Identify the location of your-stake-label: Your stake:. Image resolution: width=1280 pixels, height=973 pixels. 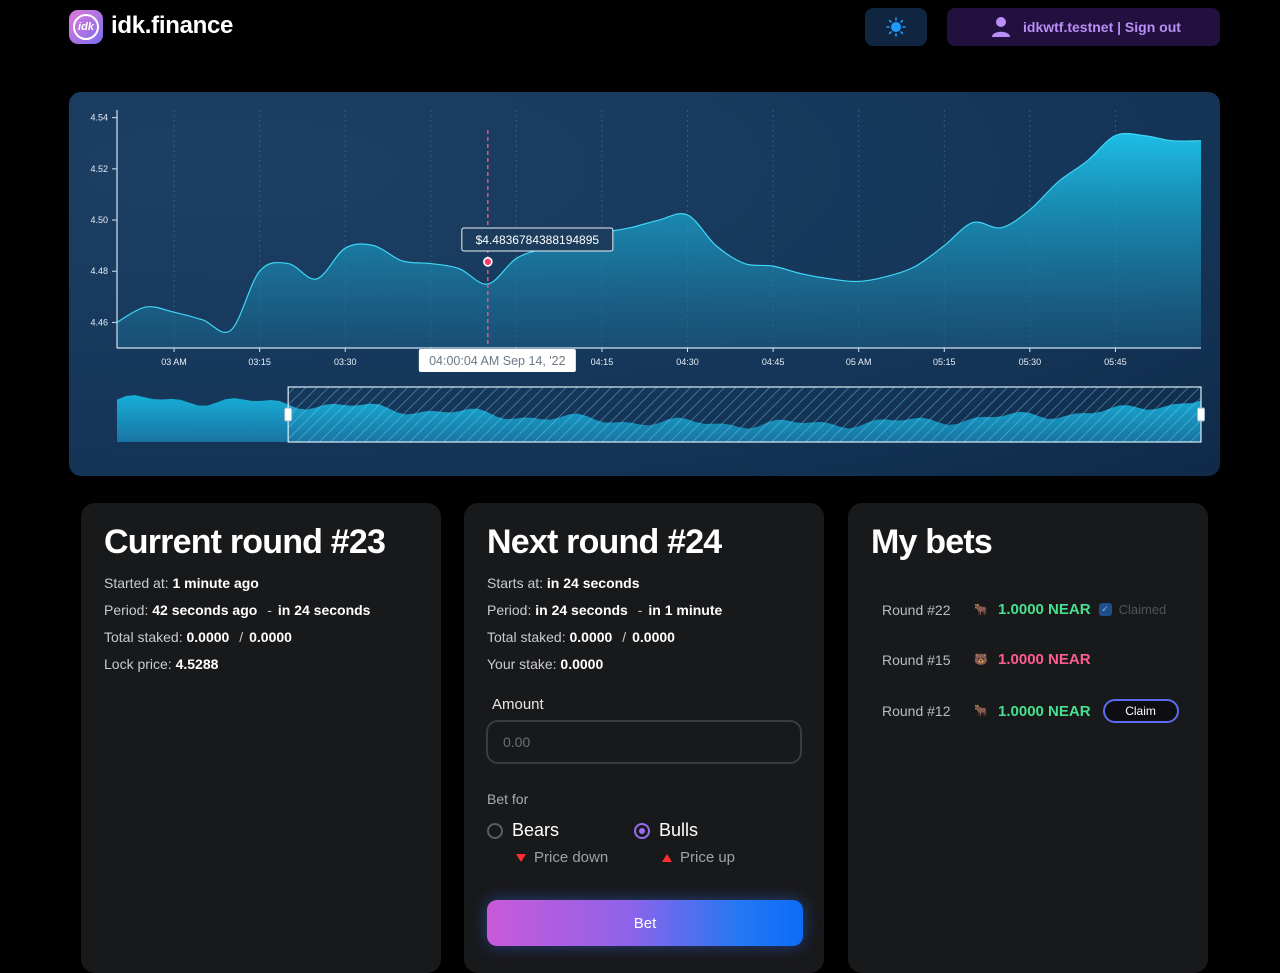
(522, 664).